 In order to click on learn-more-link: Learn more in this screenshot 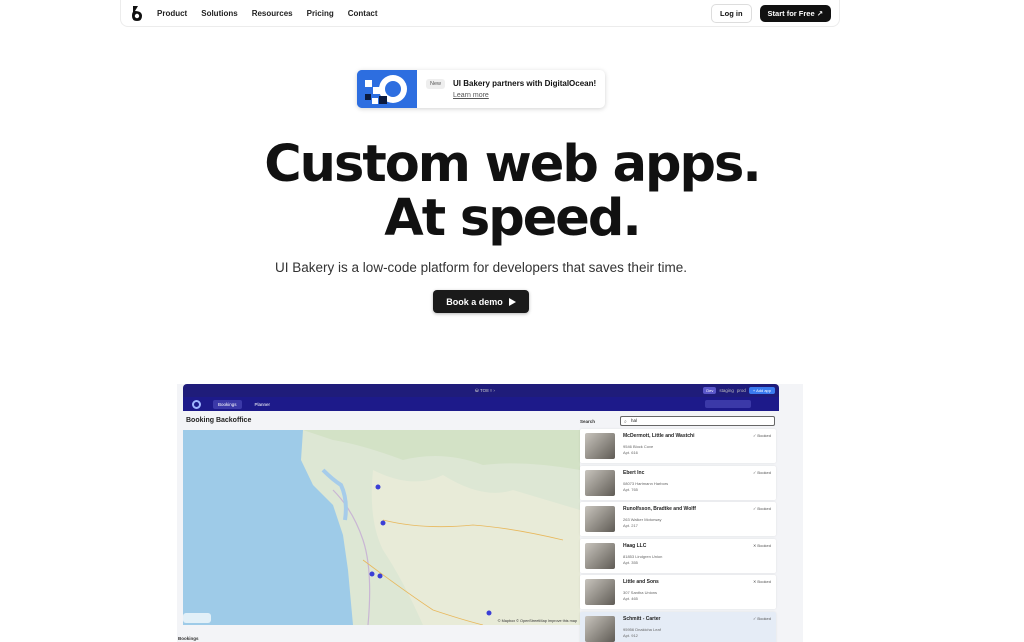, I will do `click(524, 95)`.